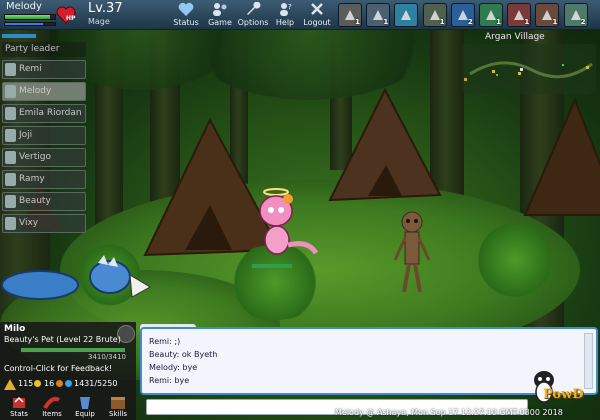  What do you see at coordinates (183, 354) in the screenshot?
I see `chat-line: Beauty: ok Byeth` at bounding box center [183, 354].